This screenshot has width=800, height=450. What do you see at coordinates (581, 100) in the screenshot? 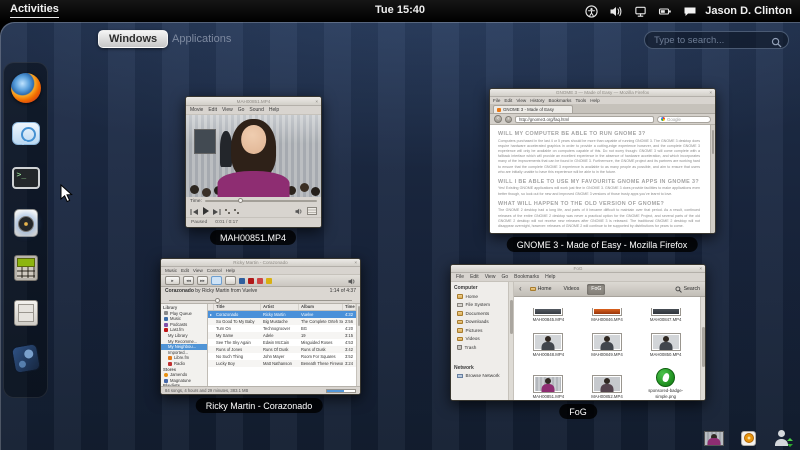
I see `menu-item: Tools` at bounding box center [581, 100].